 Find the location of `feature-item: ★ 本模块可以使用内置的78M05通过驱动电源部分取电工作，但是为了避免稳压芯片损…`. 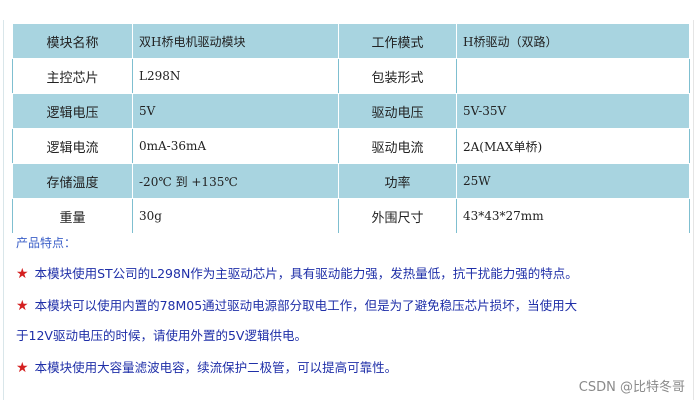

feature-item: ★ 本模块可以使用内置的78M05通过驱动电源部分取电工作，但是为了避免稳压芯片损… is located at coordinates (352, 306).